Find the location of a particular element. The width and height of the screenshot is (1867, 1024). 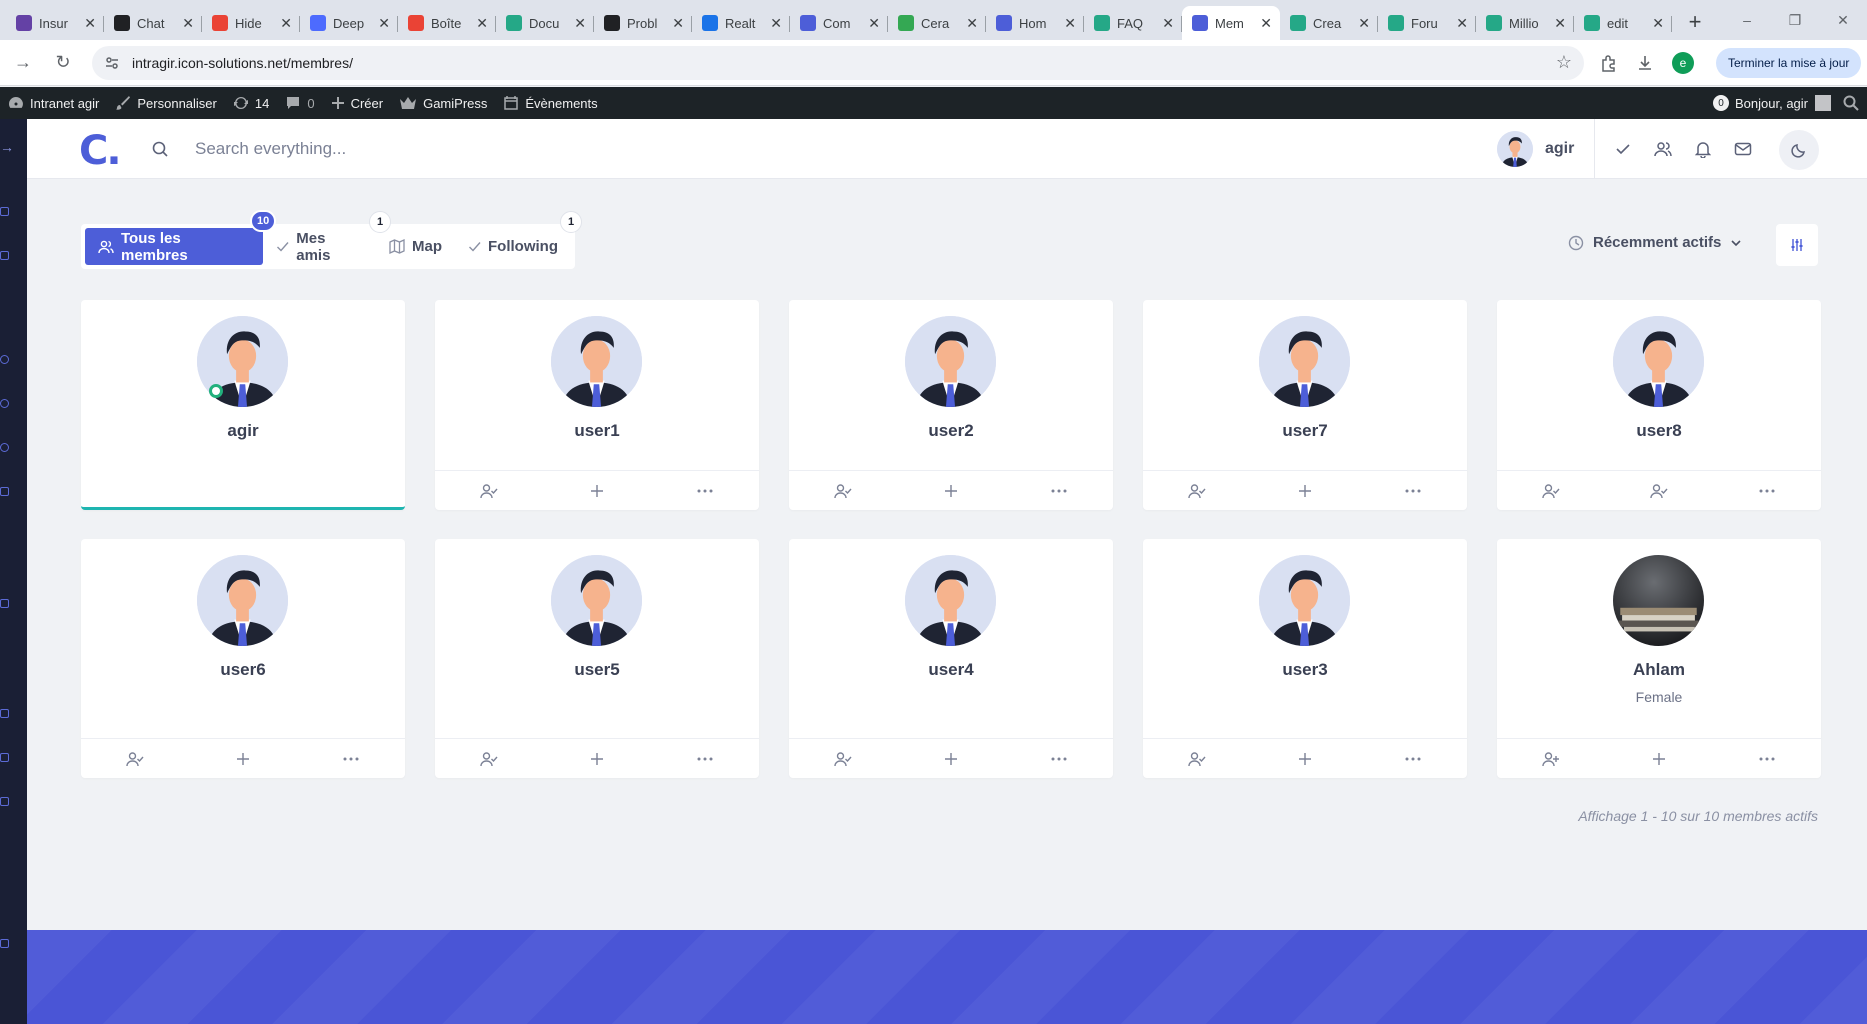

browser-tab: Com ✕ is located at coordinates (839, 23).